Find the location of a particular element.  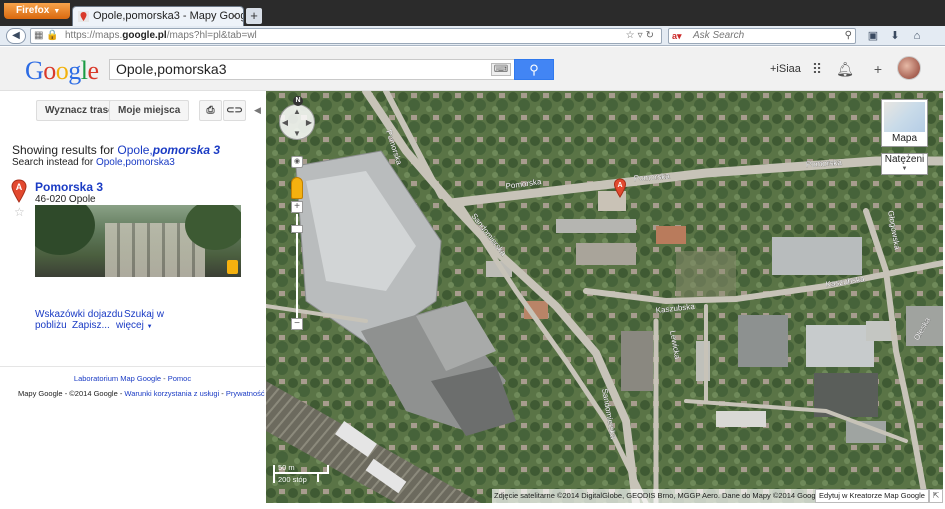

browser-tab: Opole,pomorska3 - Mapy Google ✕ is located at coordinates (158, 16).